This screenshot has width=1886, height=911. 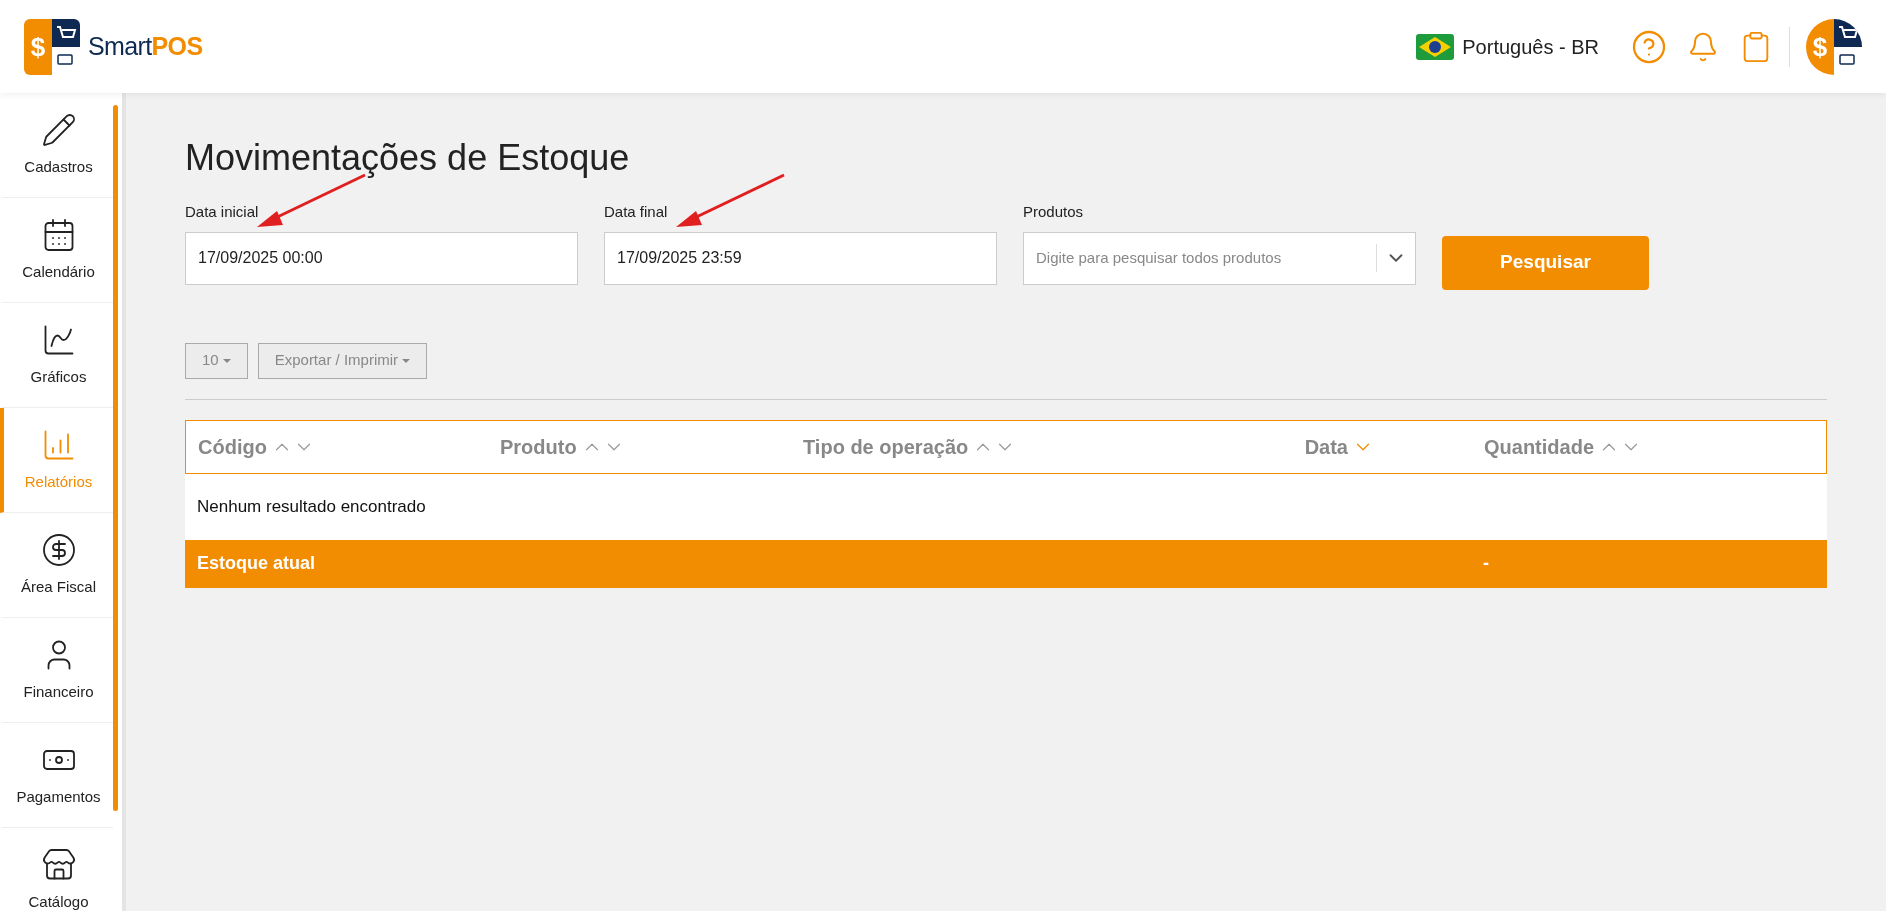 I want to click on column-header: Data, so click(x=1326, y=446).